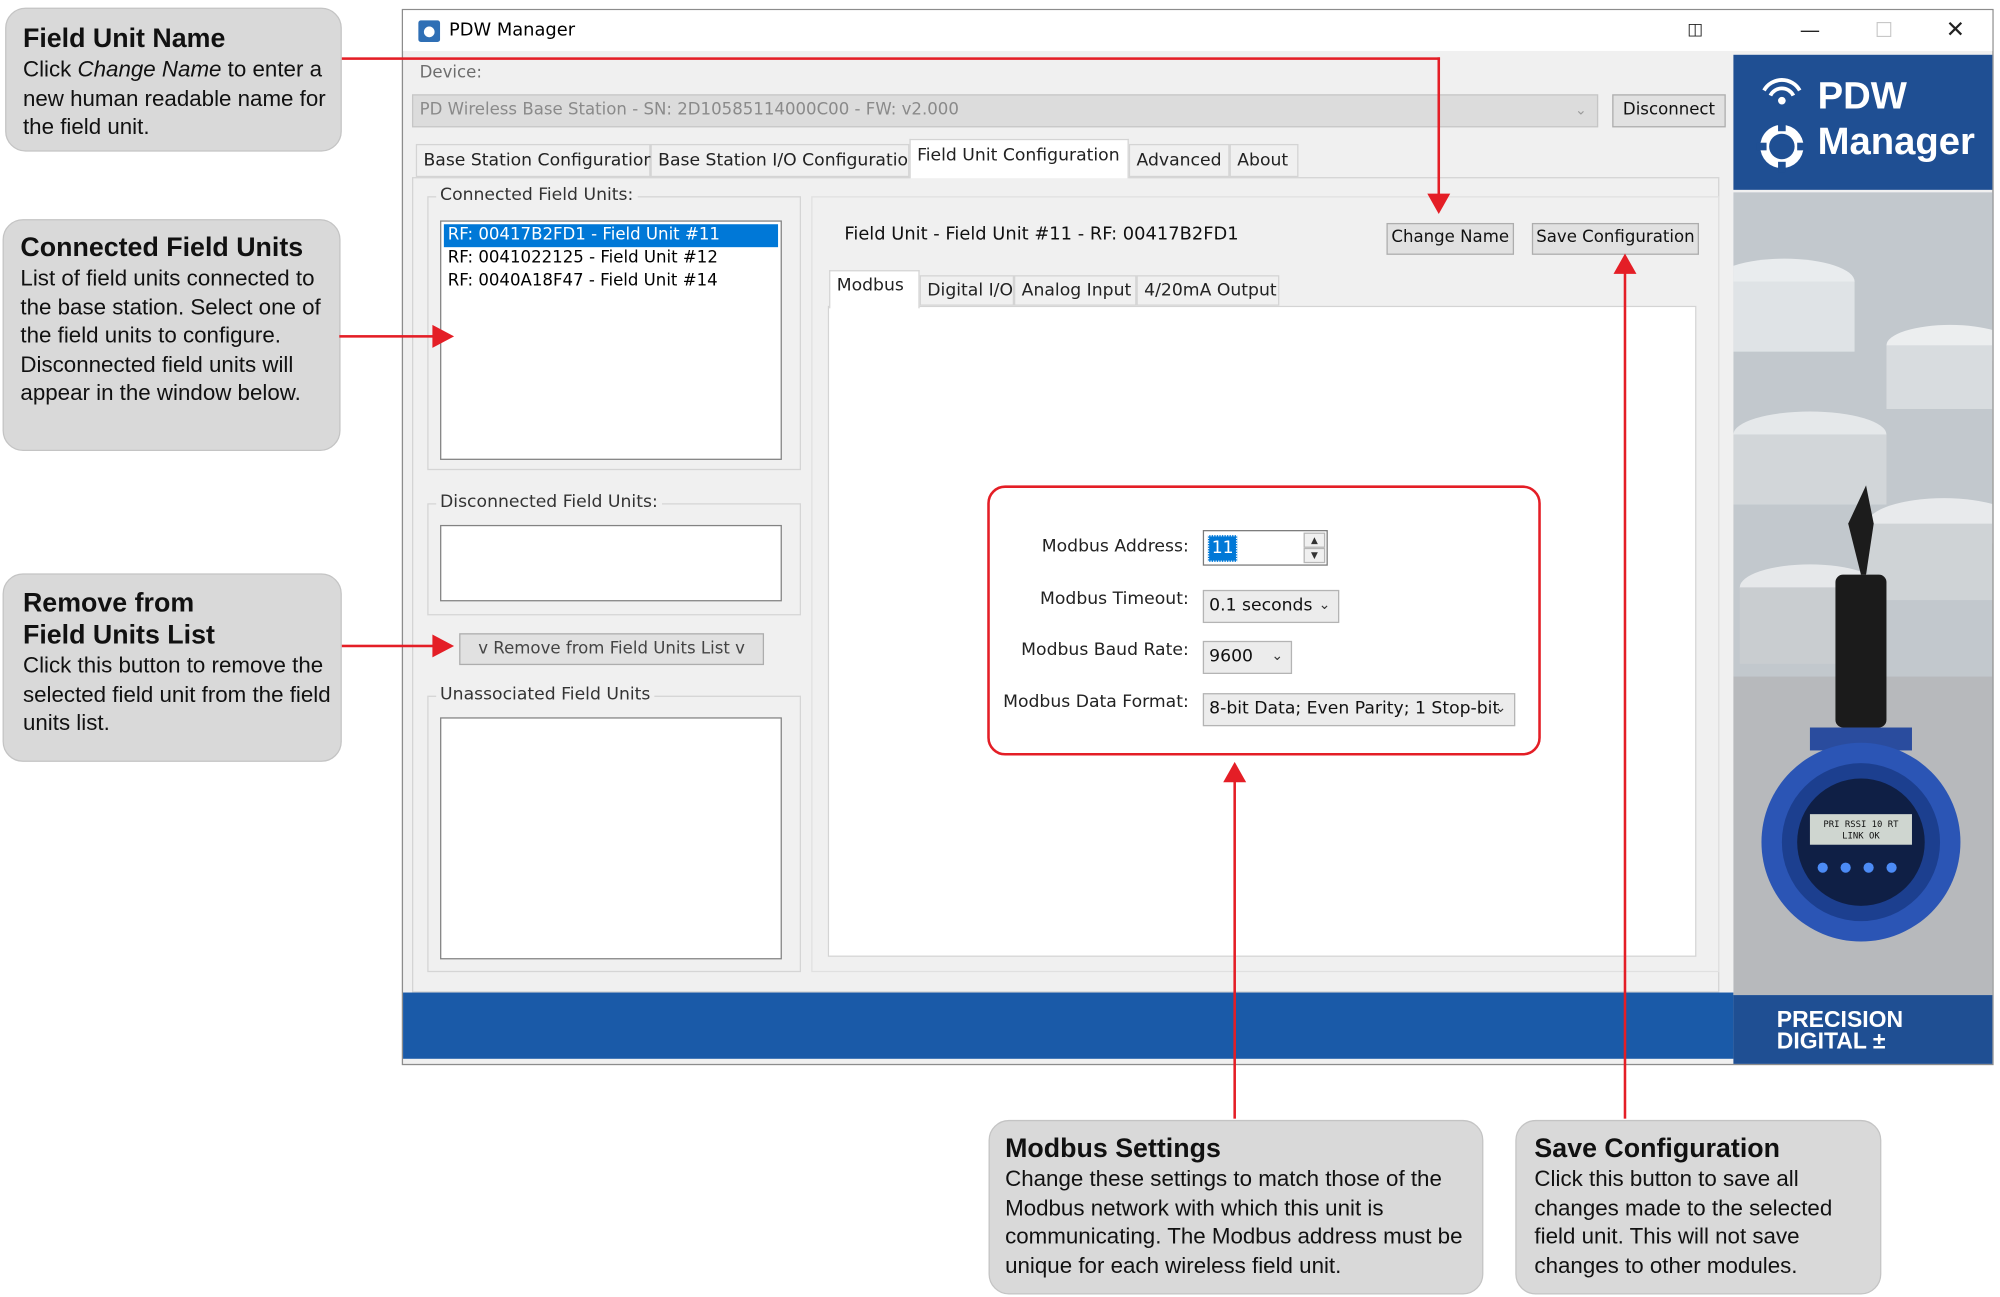 The height and width of the screenshot is (1297, 2000). Describe the element at coordinates (611, 838) in the screenshot. I see `unassociated-field-units-list` at that location.